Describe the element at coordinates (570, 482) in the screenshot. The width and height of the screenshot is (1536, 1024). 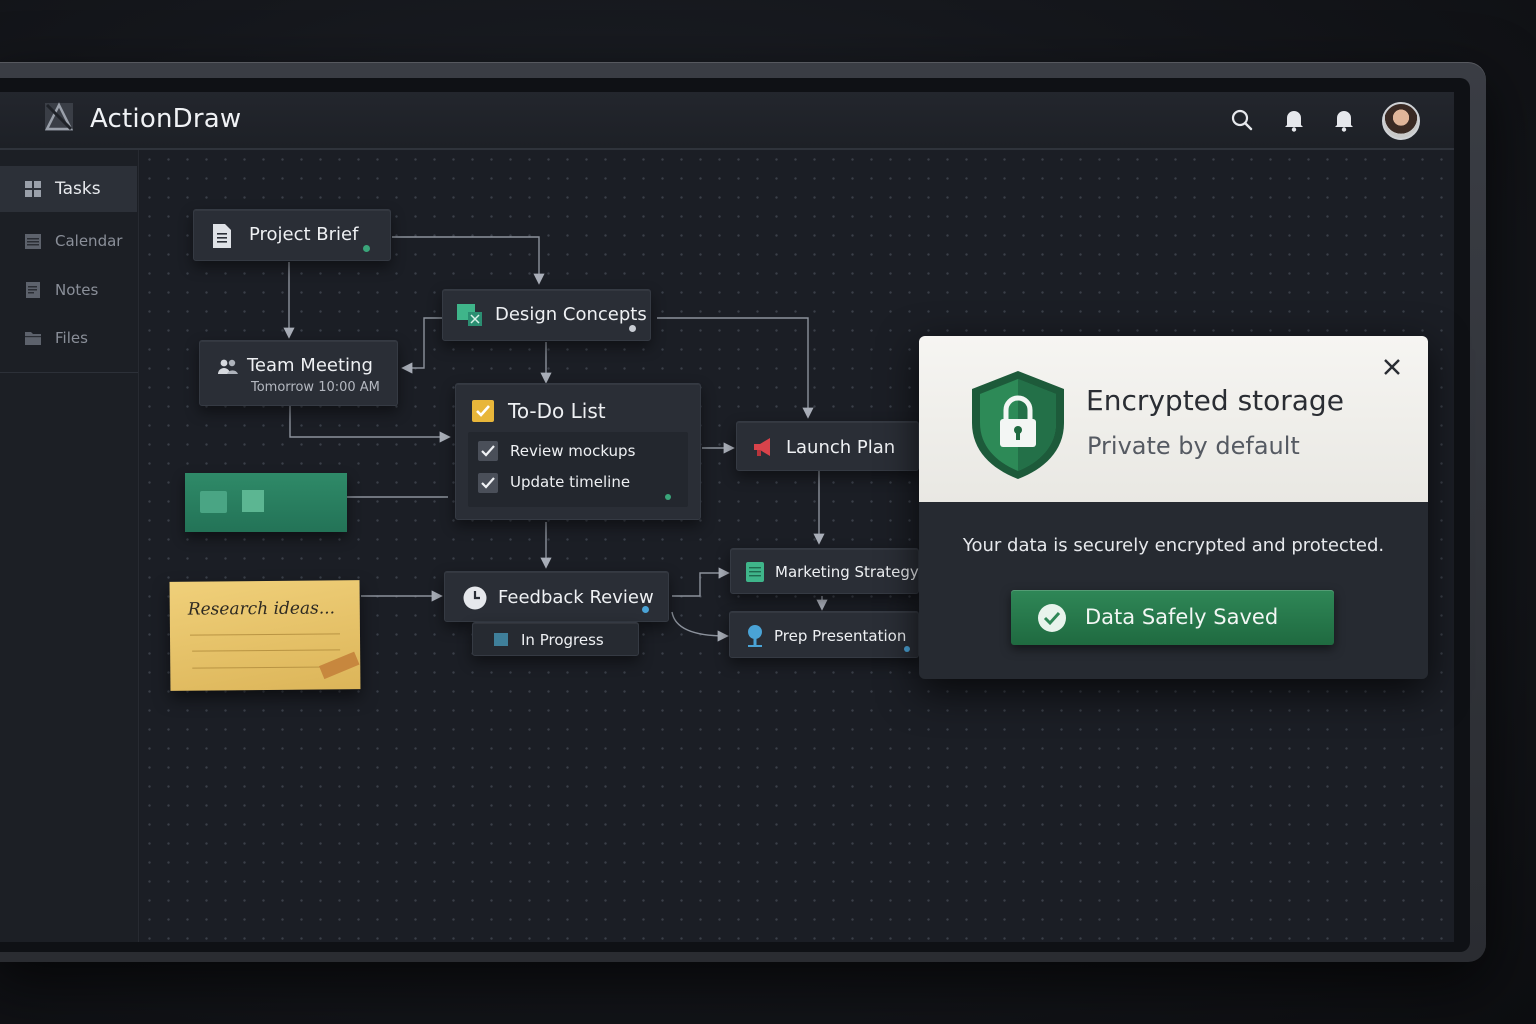
I see `todo-item-label: Update timeline` at that location.